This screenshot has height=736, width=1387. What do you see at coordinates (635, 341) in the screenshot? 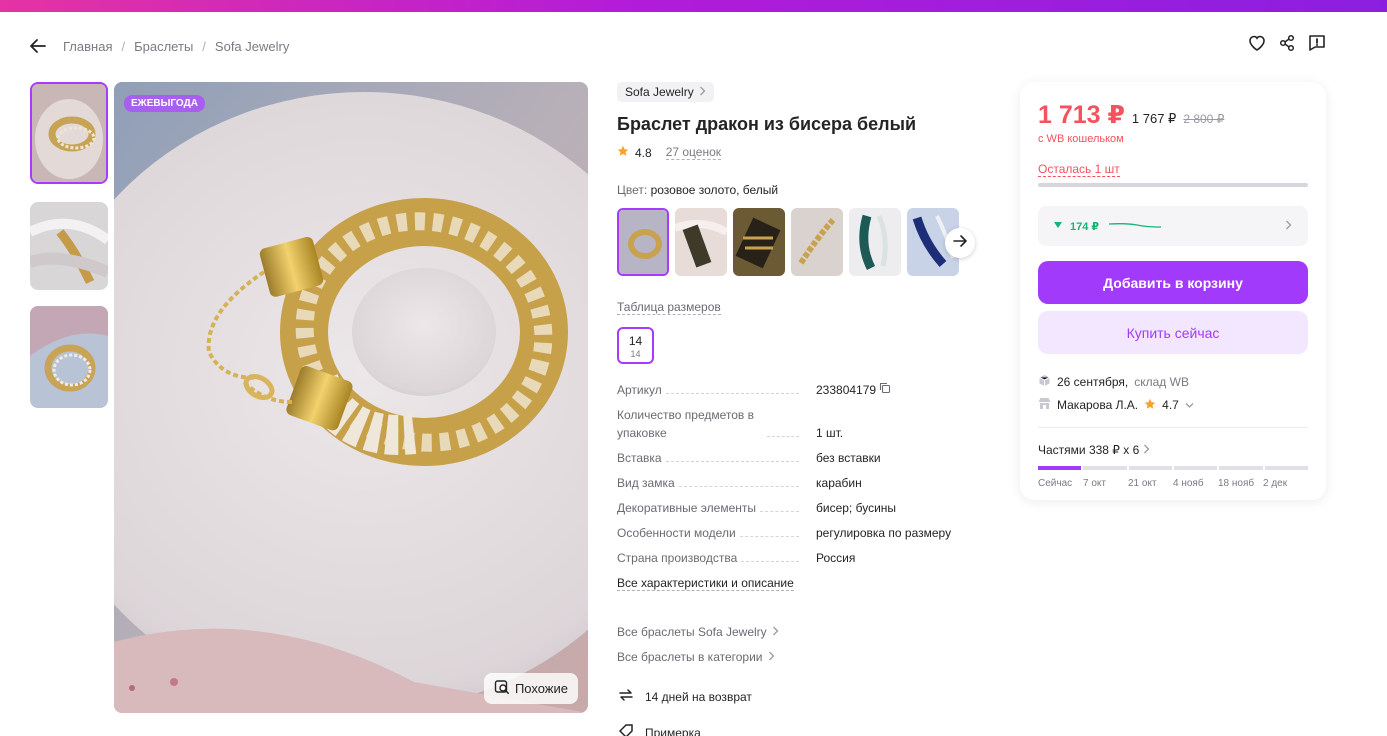
I see `size-main: 14` at bounding box center [635, 341].